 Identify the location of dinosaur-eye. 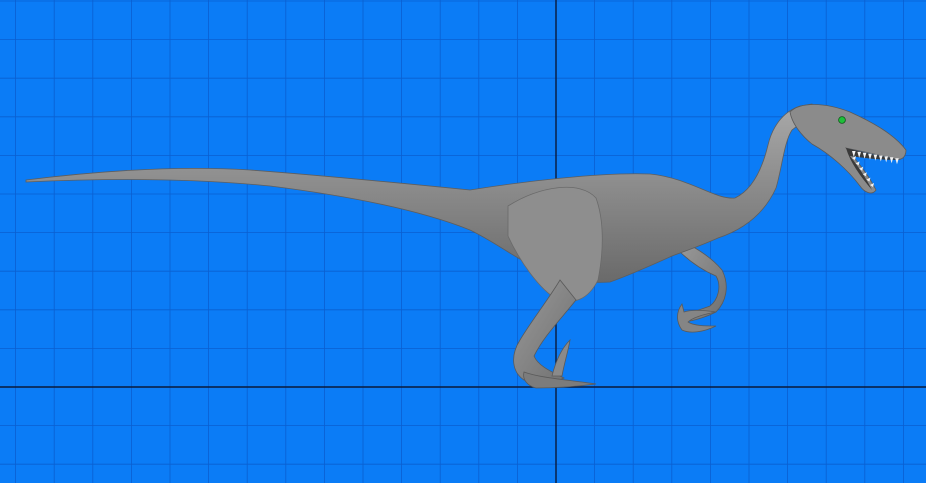
(842, 120).